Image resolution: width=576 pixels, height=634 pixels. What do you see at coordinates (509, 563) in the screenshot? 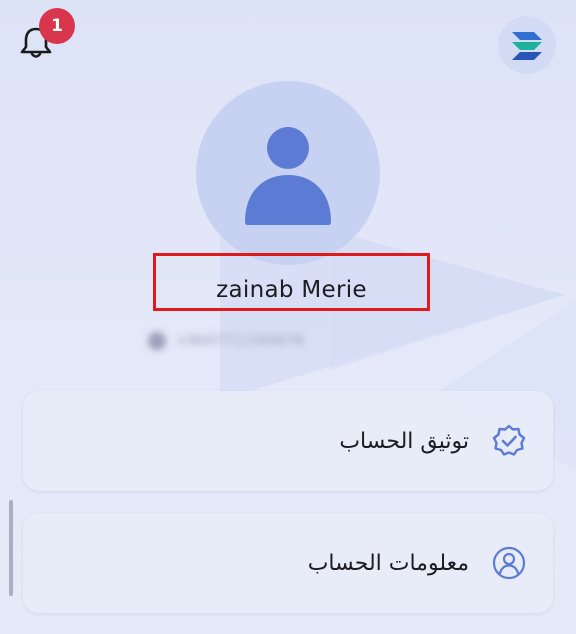
I see `user-circle-icon` at bounding box center [509, 563].